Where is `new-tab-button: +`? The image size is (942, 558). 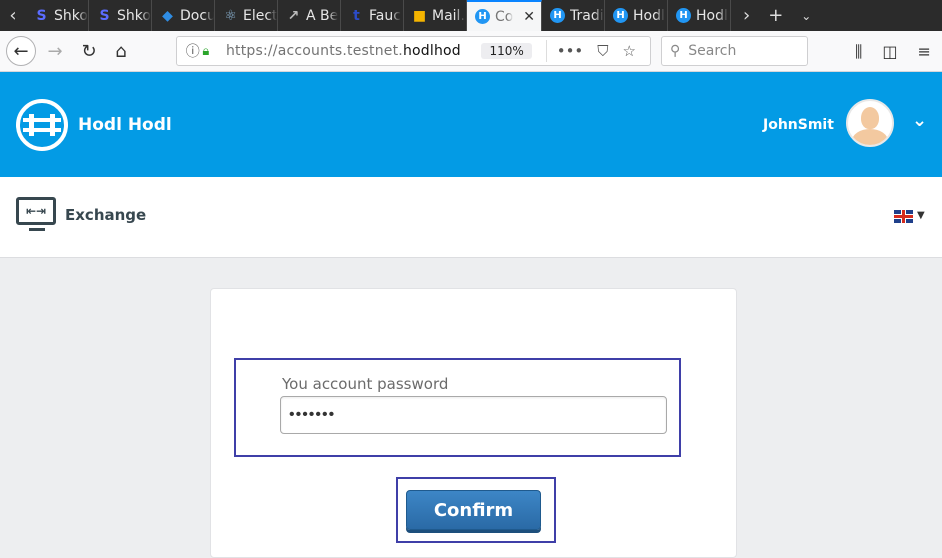
new-tab-button: + is located at coordinates (775, 15).